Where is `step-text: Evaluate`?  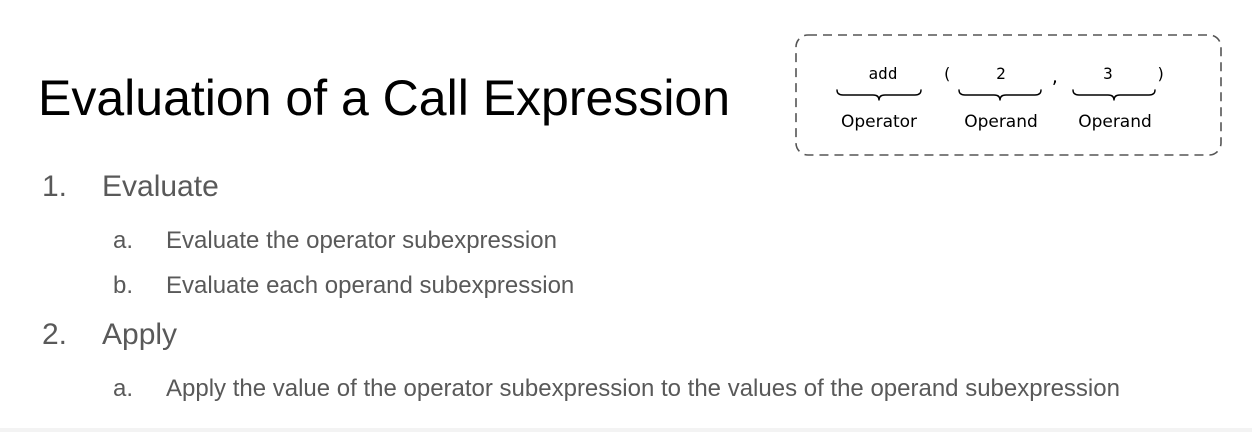 step-text: Evaluate is located at coordinates (160, 186).